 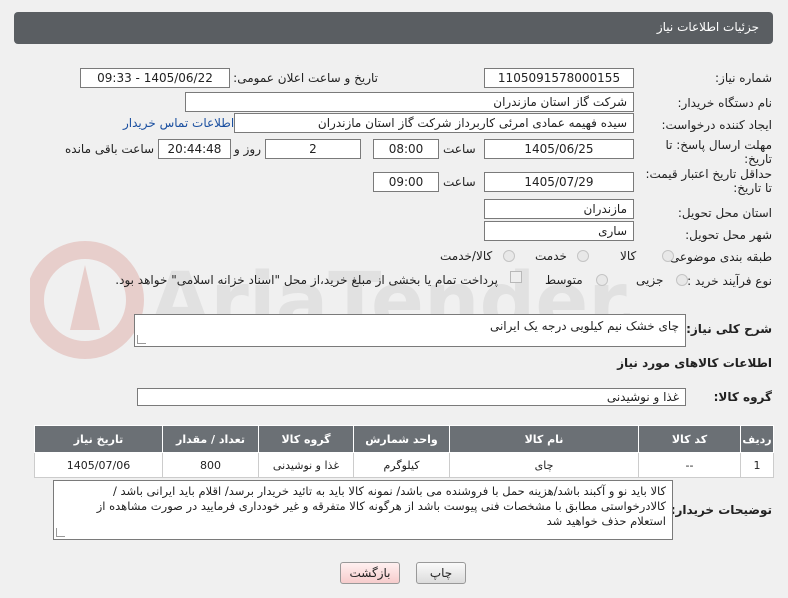 What do you see at coordinates (718, 257) in the screenshot?
I see `category-label: طبقه بندی موضوعی:` at bounding box center [718, 257].